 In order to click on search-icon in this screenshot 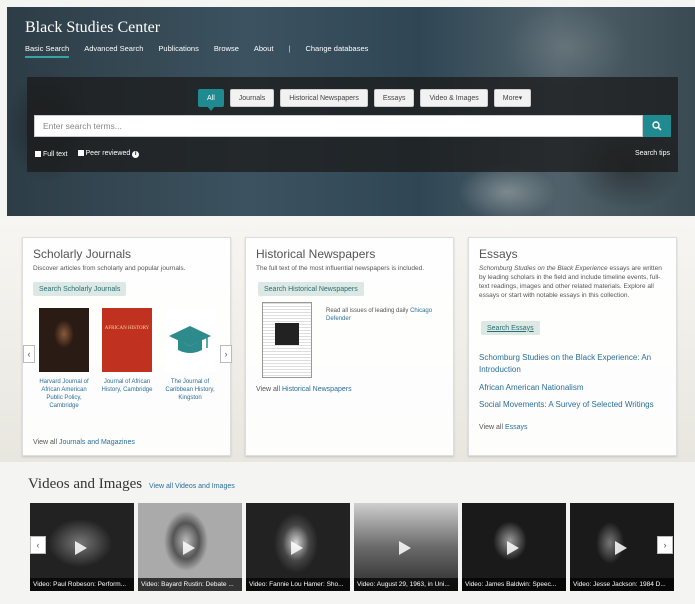, I will do `click(657, 126)`.